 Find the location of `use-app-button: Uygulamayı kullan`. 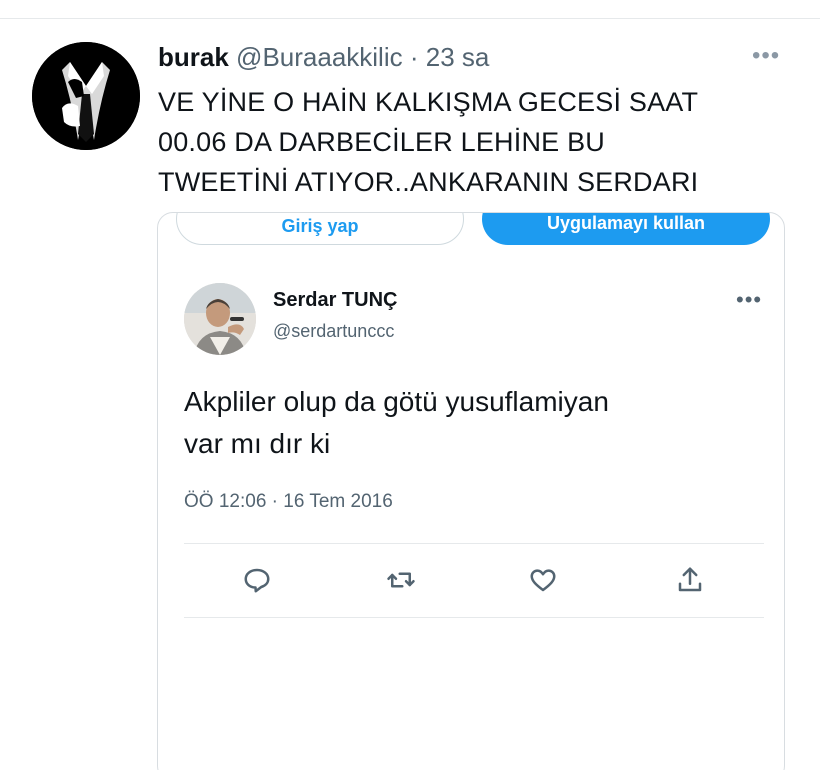

use-app-button: Uygulamayı kullan is located at coordinates (626, 229).